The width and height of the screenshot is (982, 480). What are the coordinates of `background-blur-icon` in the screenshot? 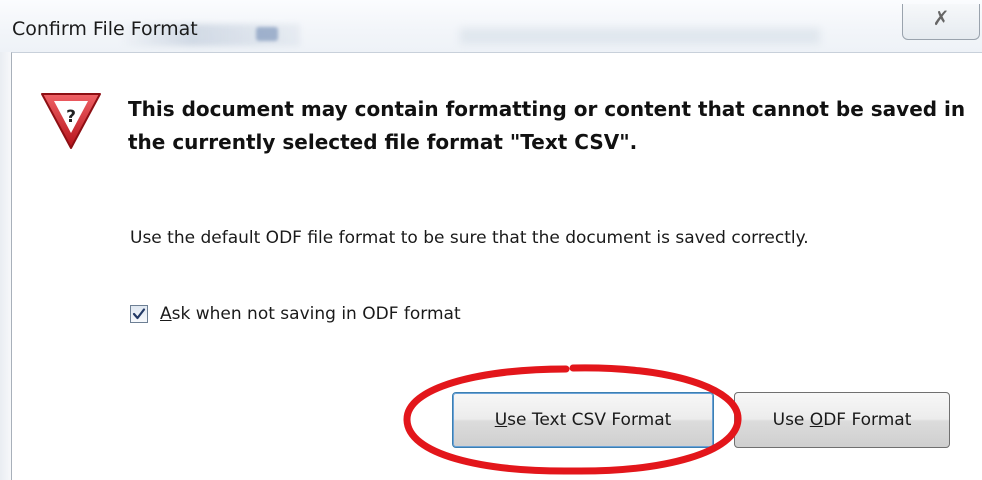 It's located at (267, 34).